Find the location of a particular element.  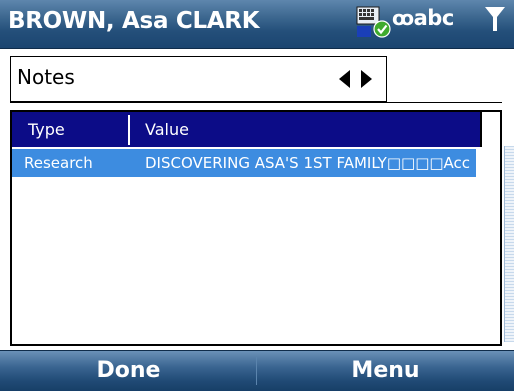

input-mode-indicator: ꝏabc is located at coordinates (423, 18).